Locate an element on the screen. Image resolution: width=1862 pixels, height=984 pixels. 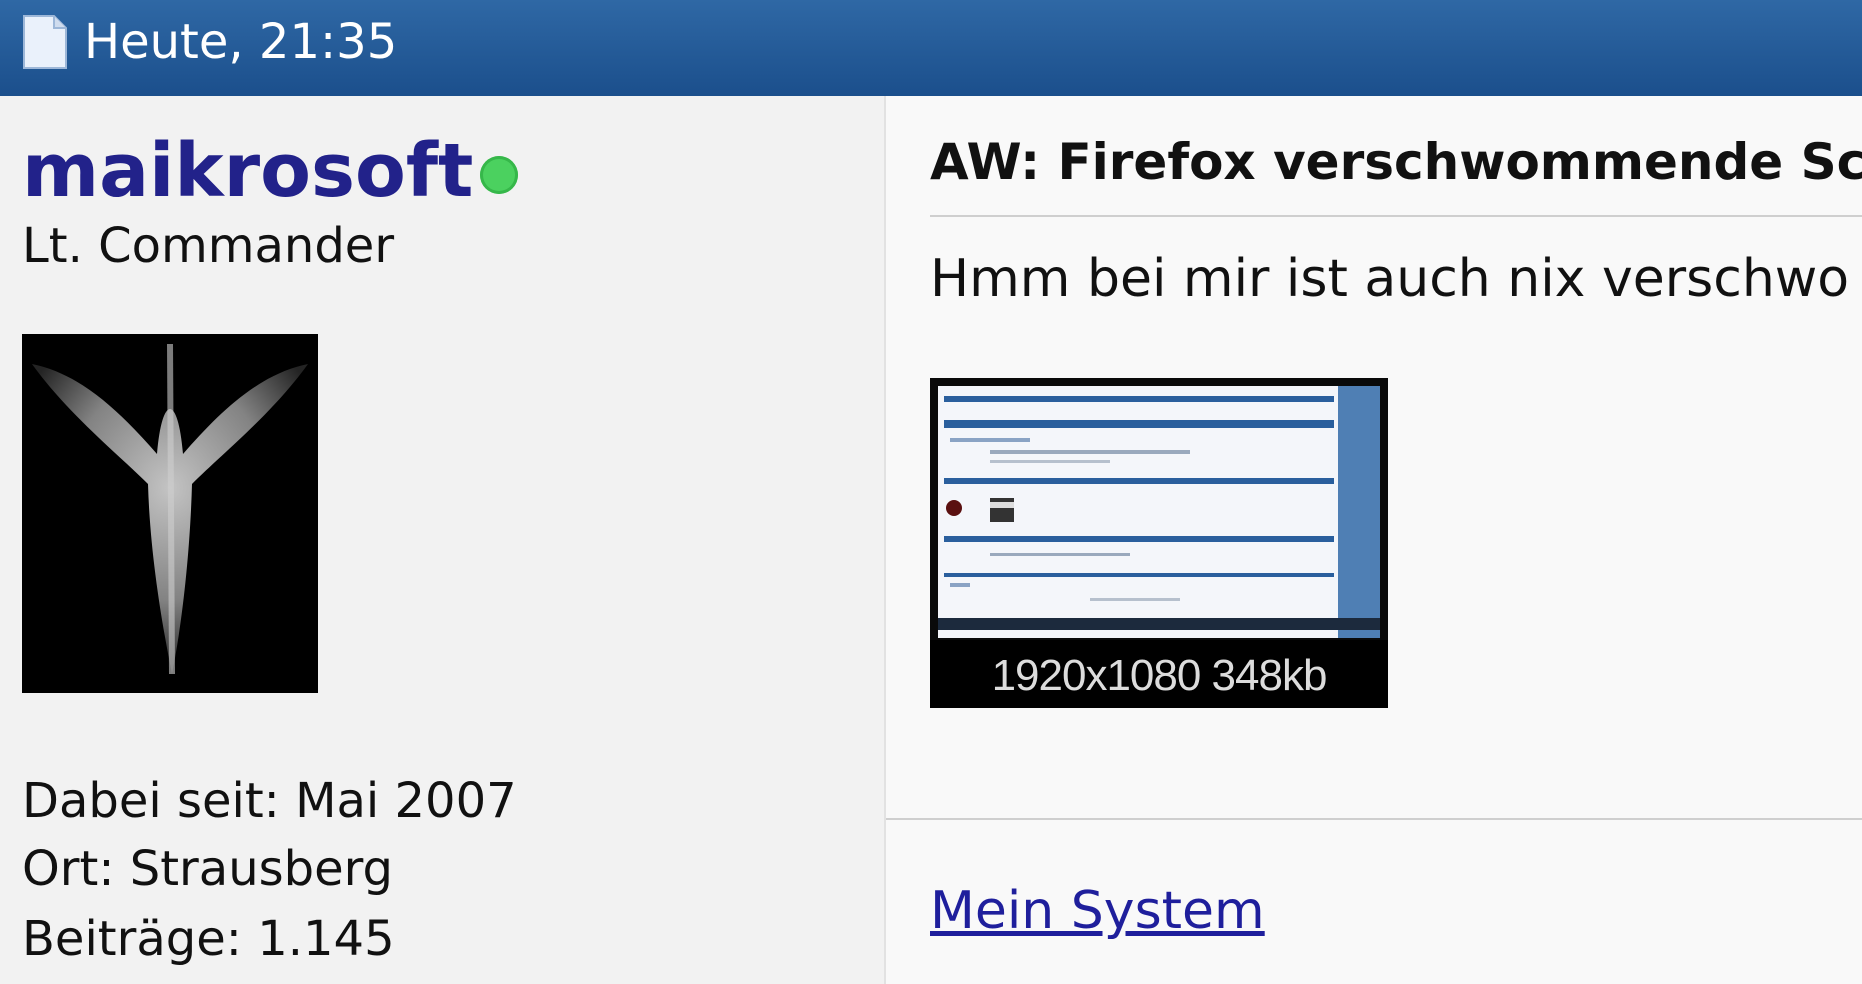
post-count: Beiträge: 1.145 is located at coordinates (208, 939).